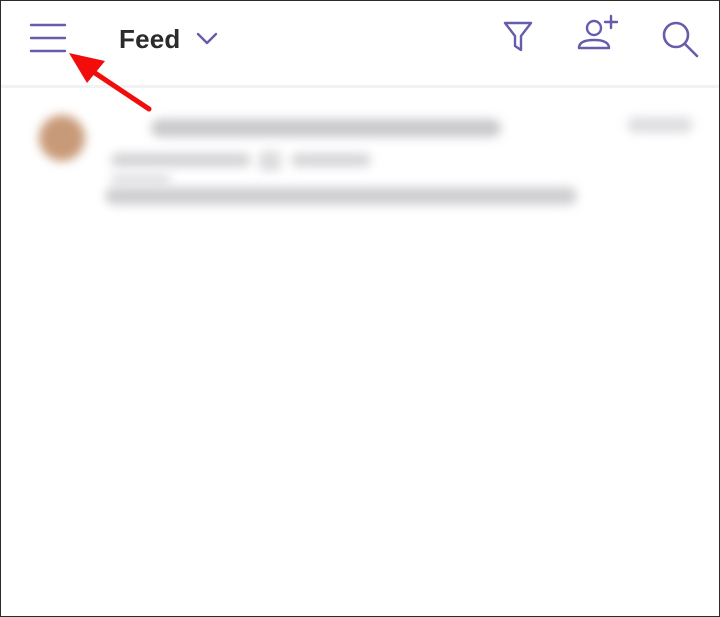  I want to click on hamburger-menu-icon, so click(48, 38).